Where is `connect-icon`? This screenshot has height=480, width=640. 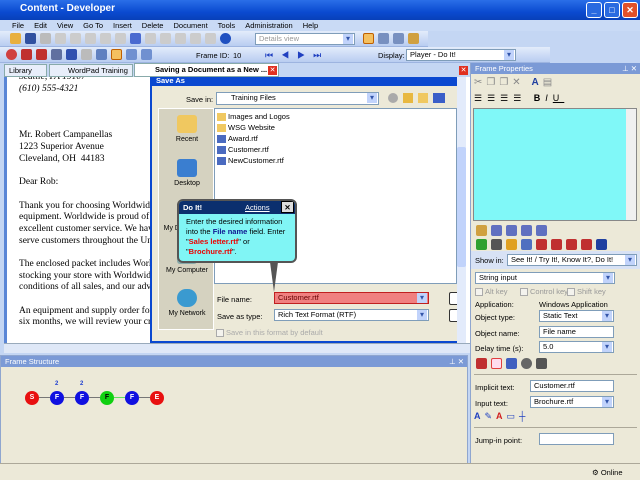 connect-icon is located at coordinates (71, 54).